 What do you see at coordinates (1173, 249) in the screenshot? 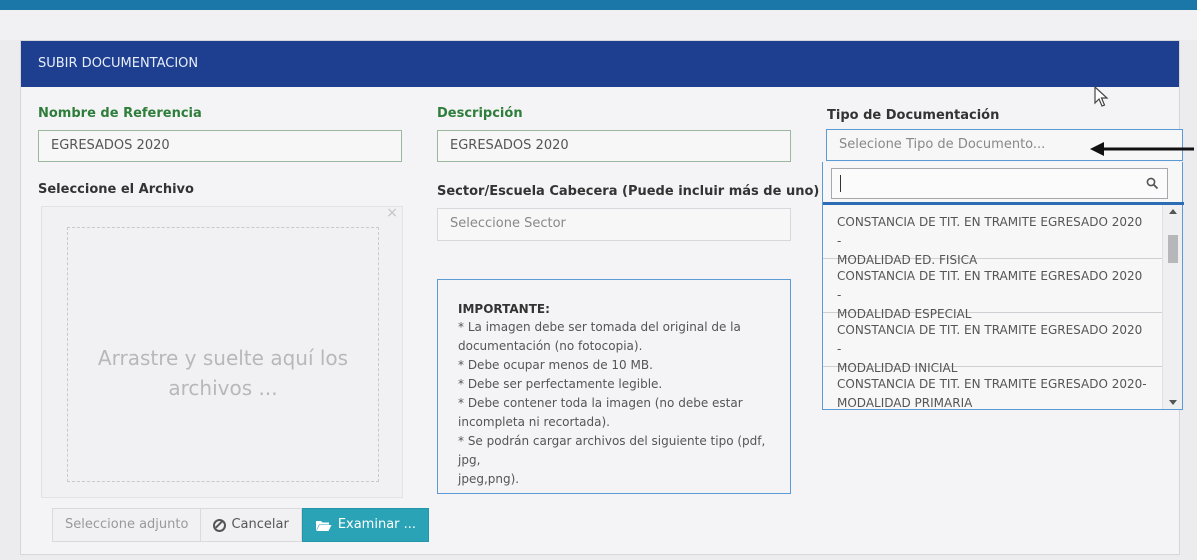
I see `scroll-thumb` at bounding box center [1173, 249].